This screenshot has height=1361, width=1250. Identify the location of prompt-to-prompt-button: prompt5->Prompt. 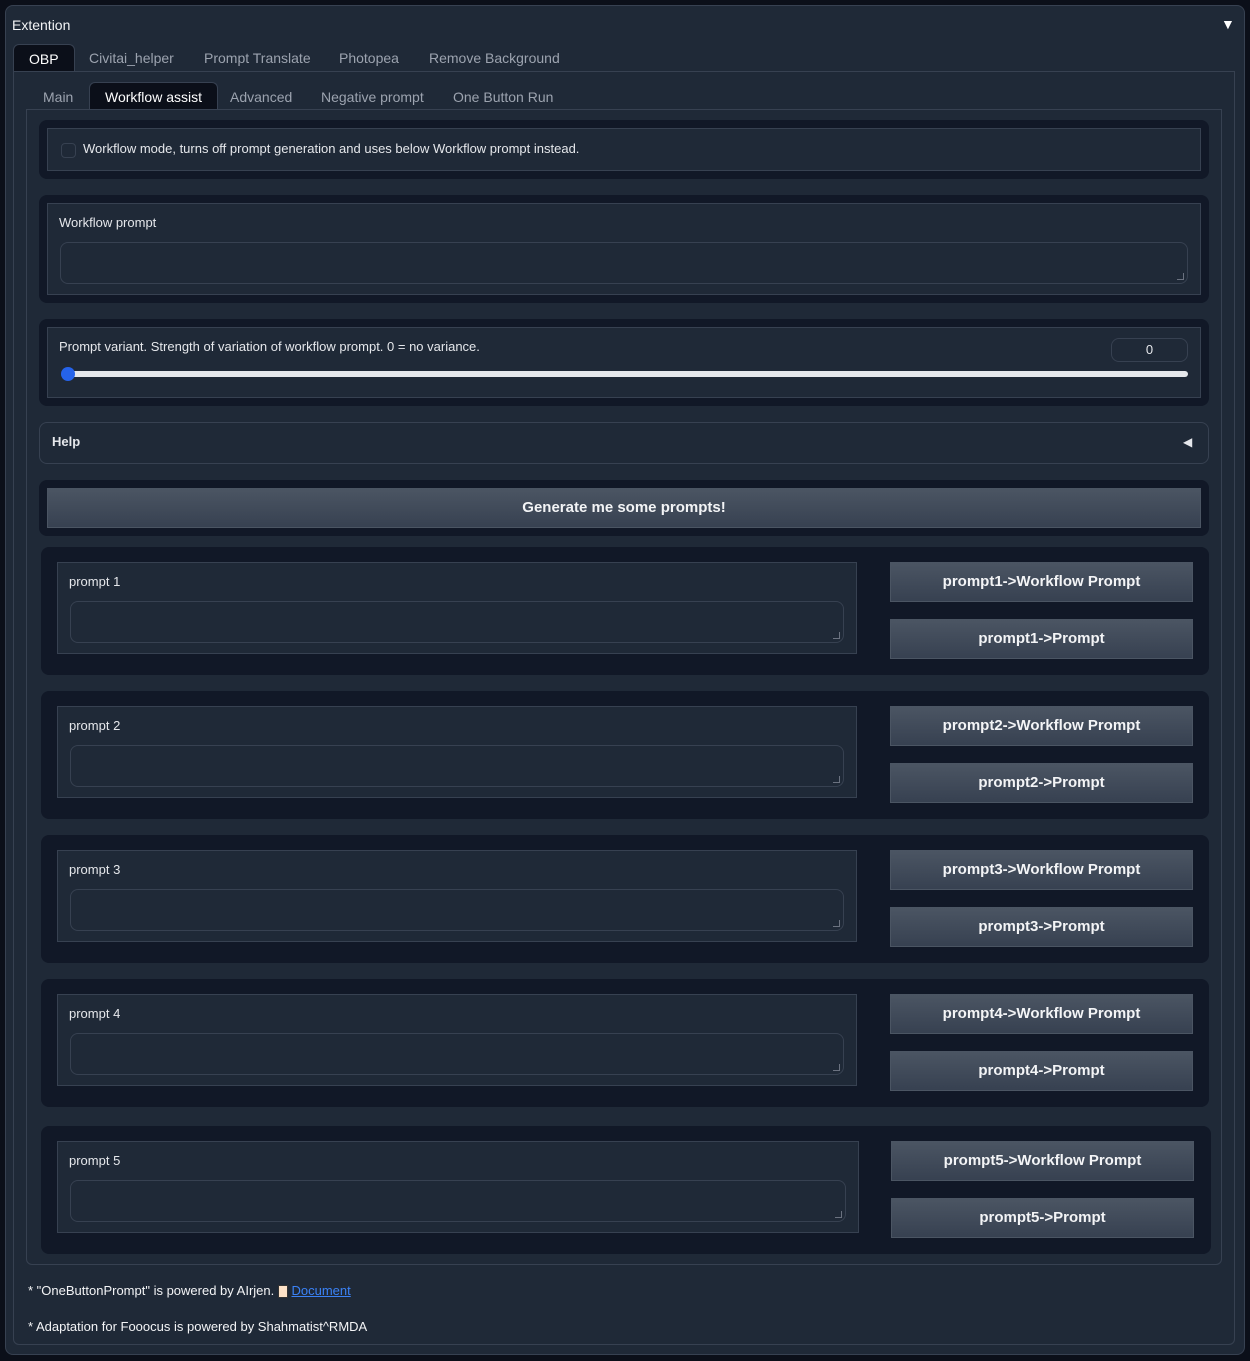
(1042, 1218).